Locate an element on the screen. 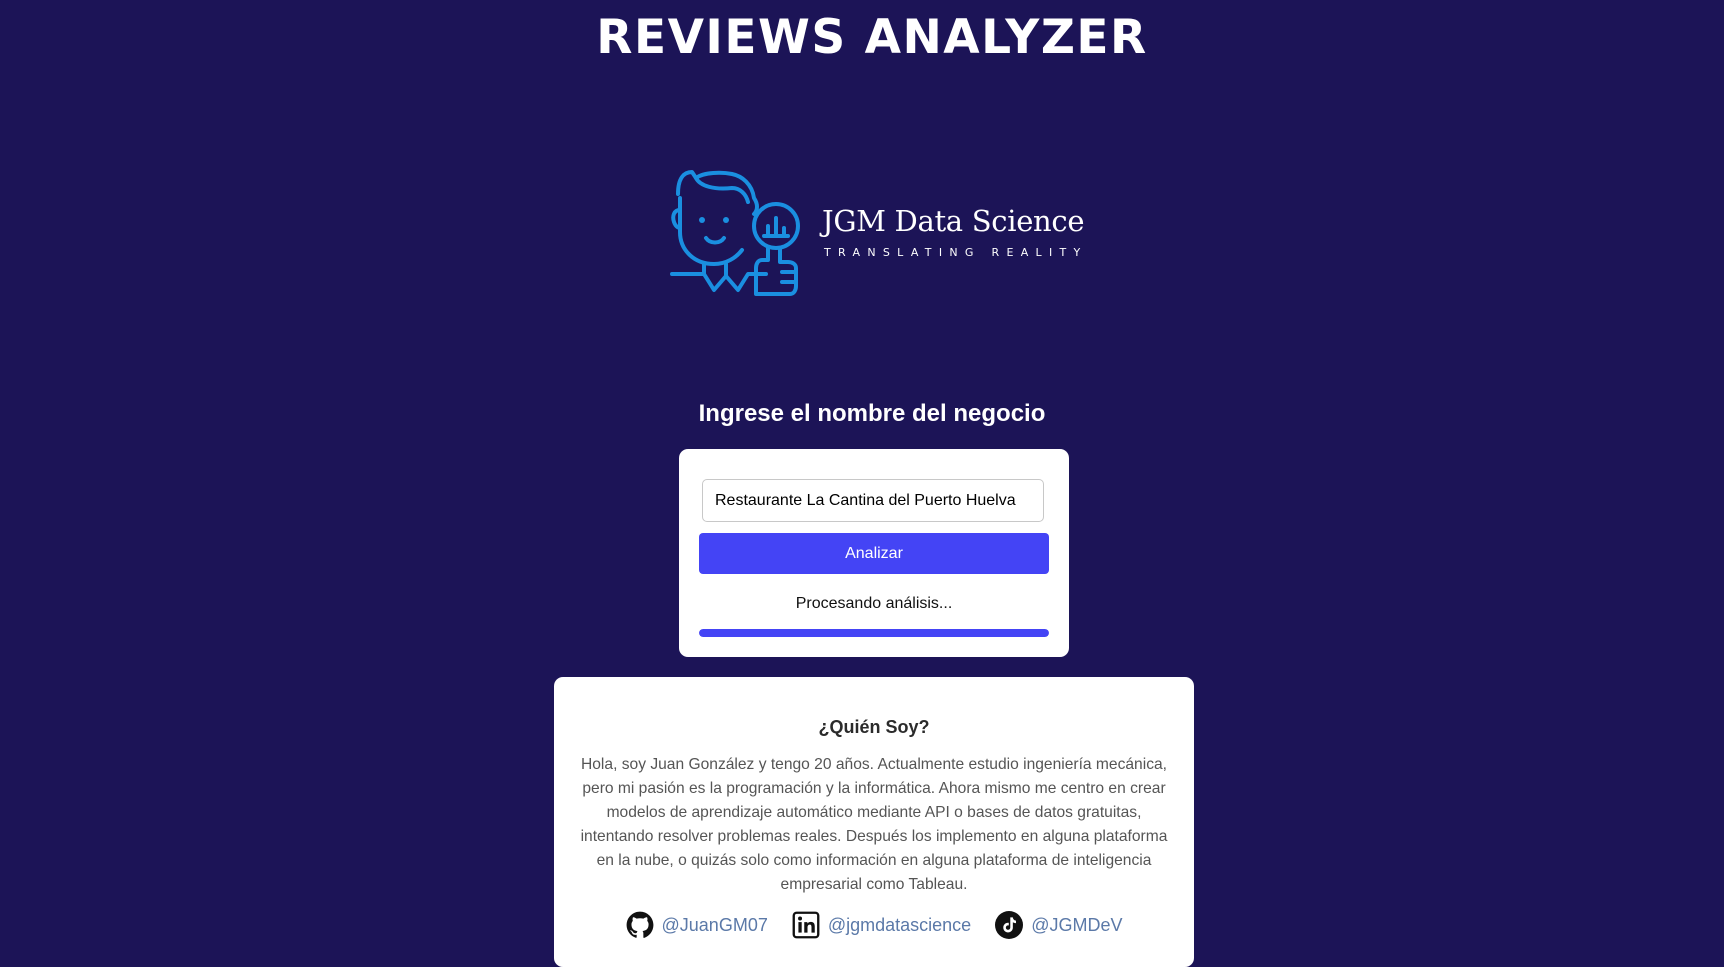 The image size is (1724, 967). linkedin-link: @jgmdatascience is located at coordinates (881, 925).